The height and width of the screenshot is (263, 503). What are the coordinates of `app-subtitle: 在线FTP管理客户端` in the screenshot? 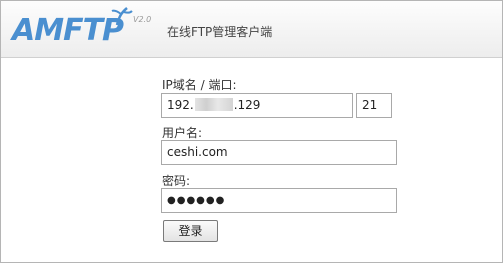 It's located at (220, 32).